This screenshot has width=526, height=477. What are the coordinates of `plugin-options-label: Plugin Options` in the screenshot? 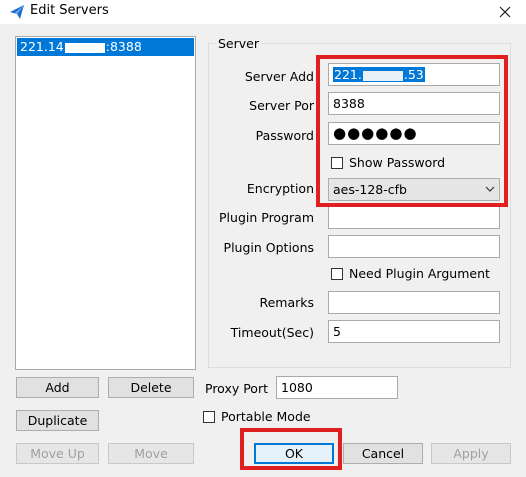 It's located at (268, 247).